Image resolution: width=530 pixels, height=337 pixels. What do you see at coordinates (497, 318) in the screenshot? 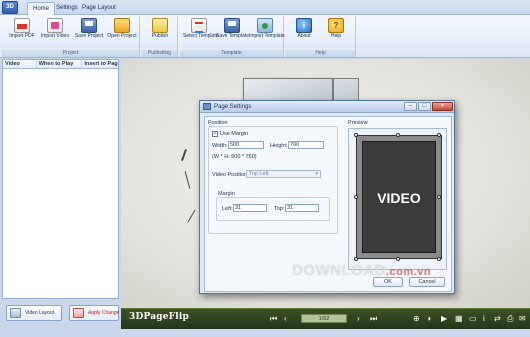
I see `share-icon: ⇄` at bounding box center [497, 318].